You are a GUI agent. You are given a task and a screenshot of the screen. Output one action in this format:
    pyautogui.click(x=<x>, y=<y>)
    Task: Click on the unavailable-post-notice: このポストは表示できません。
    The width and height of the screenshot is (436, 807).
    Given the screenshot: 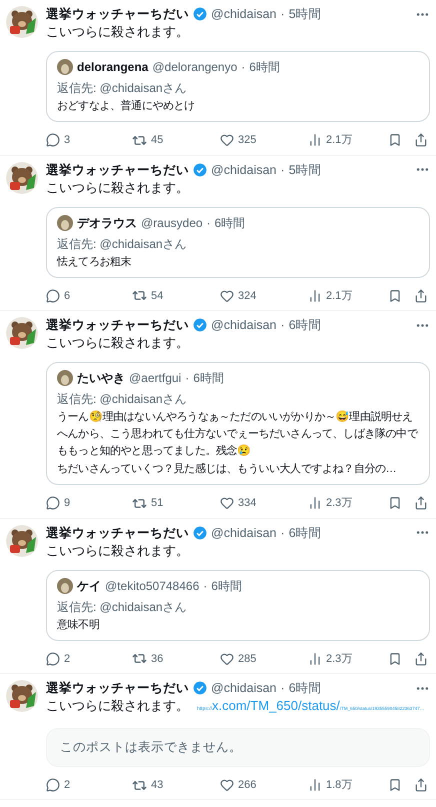 What is the action you would take?
    pyautogui.click(x=238, y=747)
    